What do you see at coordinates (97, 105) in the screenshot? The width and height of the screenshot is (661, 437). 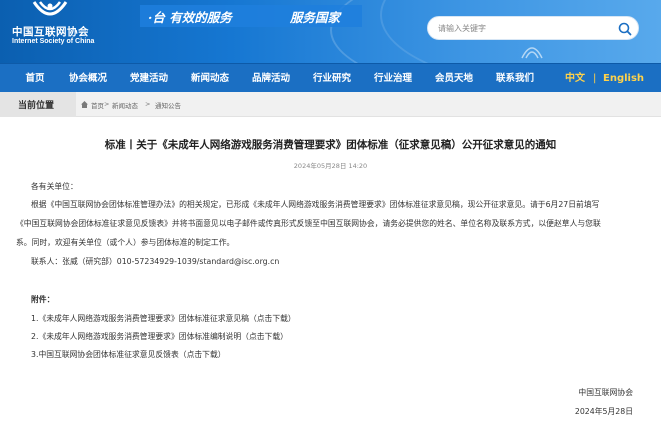 I see `breadcrumb-home: 首页` at bounding box center [97, 105].